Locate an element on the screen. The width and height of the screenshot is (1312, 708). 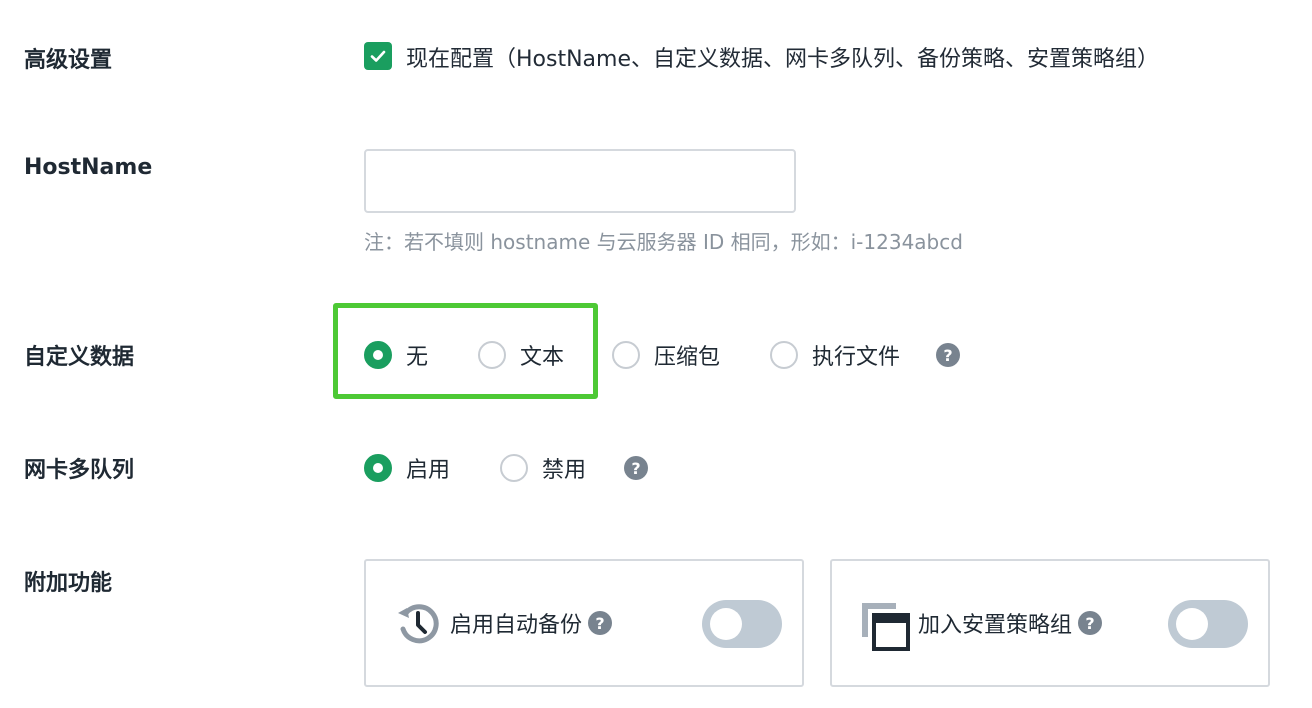
custom-data-radio-group: 无 文本 压缩包 执行文件 ? is located at coordinates (662, 355).